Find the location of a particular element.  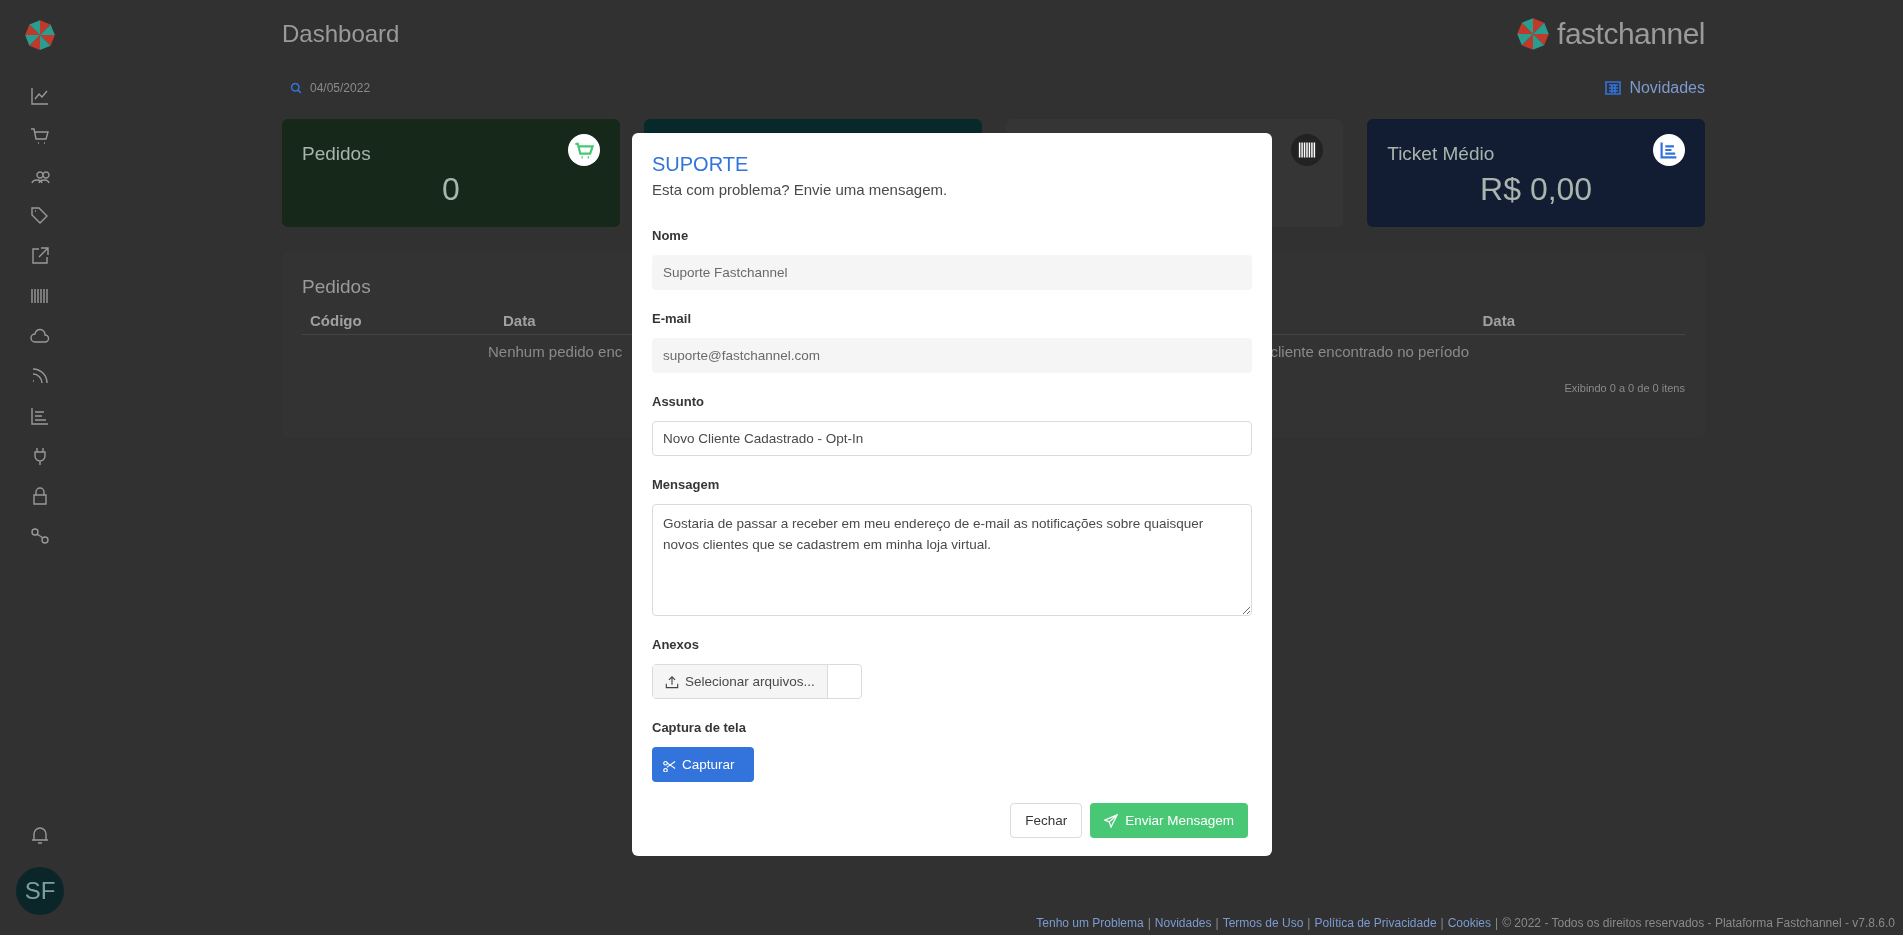

card-value: 0 is located at coordinates (450, 189).